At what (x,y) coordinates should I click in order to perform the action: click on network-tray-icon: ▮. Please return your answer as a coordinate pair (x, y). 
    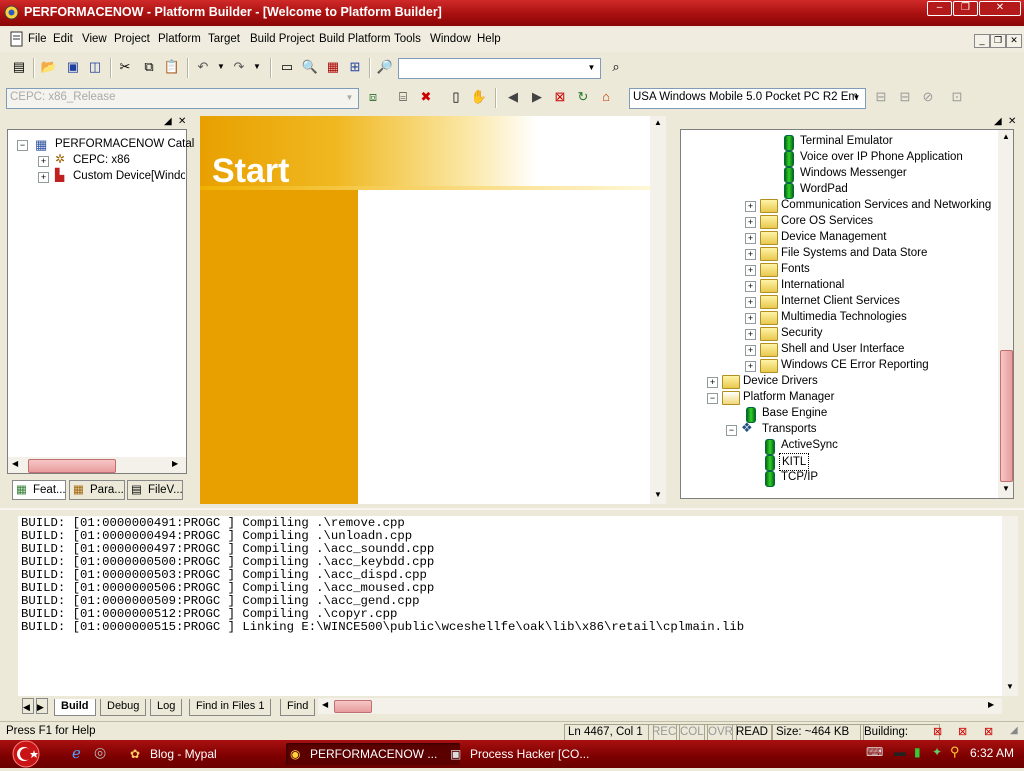
    Looking at the image, I should click on (917, 752).